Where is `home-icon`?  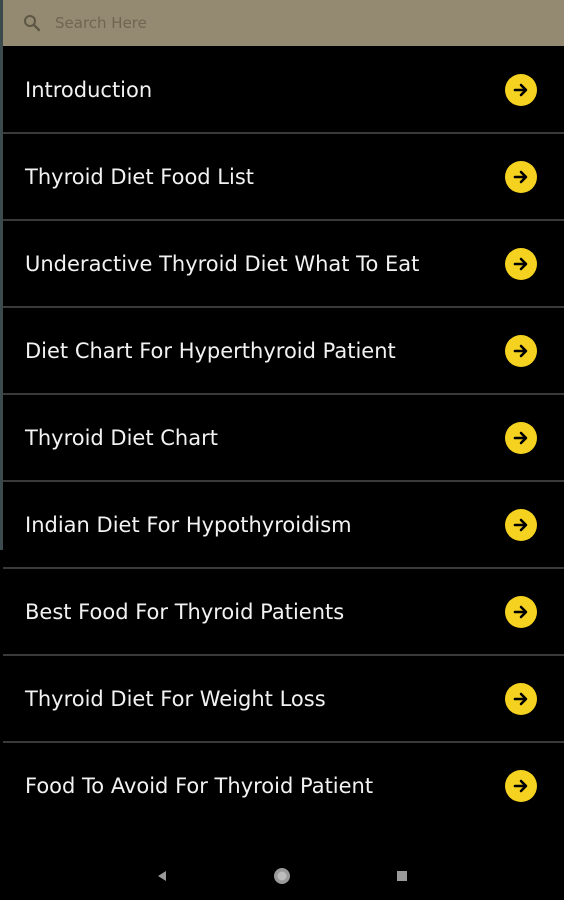 home-icon is located at coordinates (282, 876).